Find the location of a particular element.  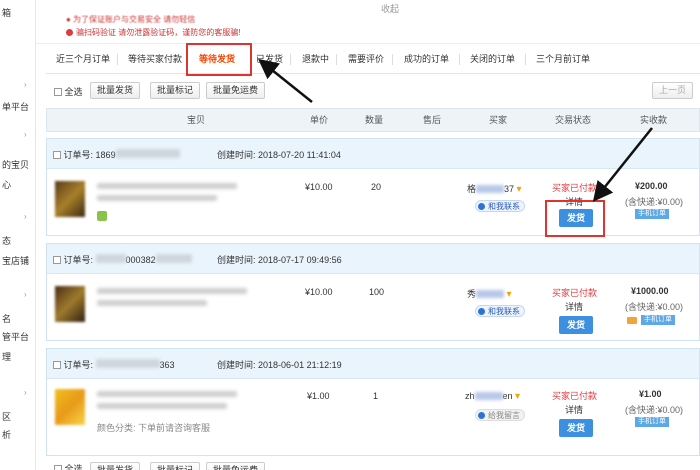

tab-shipped: 已发货 is located at coordinates (269, 59).